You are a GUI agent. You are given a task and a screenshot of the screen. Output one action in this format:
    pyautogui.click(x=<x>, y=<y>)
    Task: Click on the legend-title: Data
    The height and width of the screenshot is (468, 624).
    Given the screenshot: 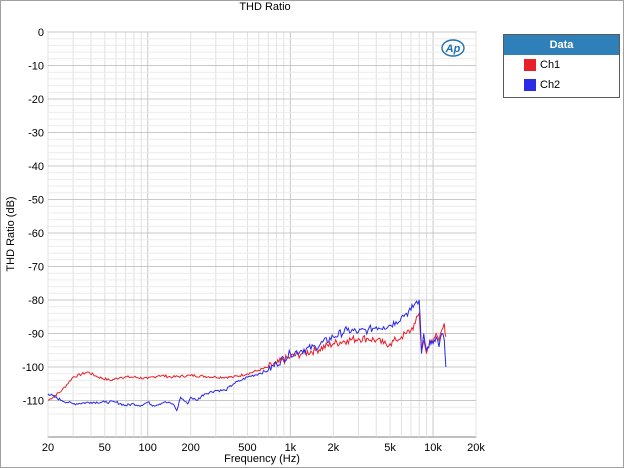 What is the action you would take?
    pyautogui.click(x=561, y=45)
    